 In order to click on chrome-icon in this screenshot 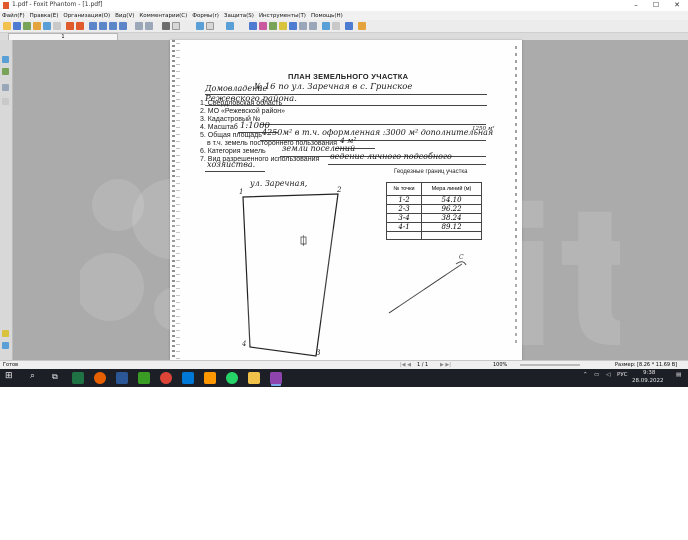, I will do `click(166, 378)`.